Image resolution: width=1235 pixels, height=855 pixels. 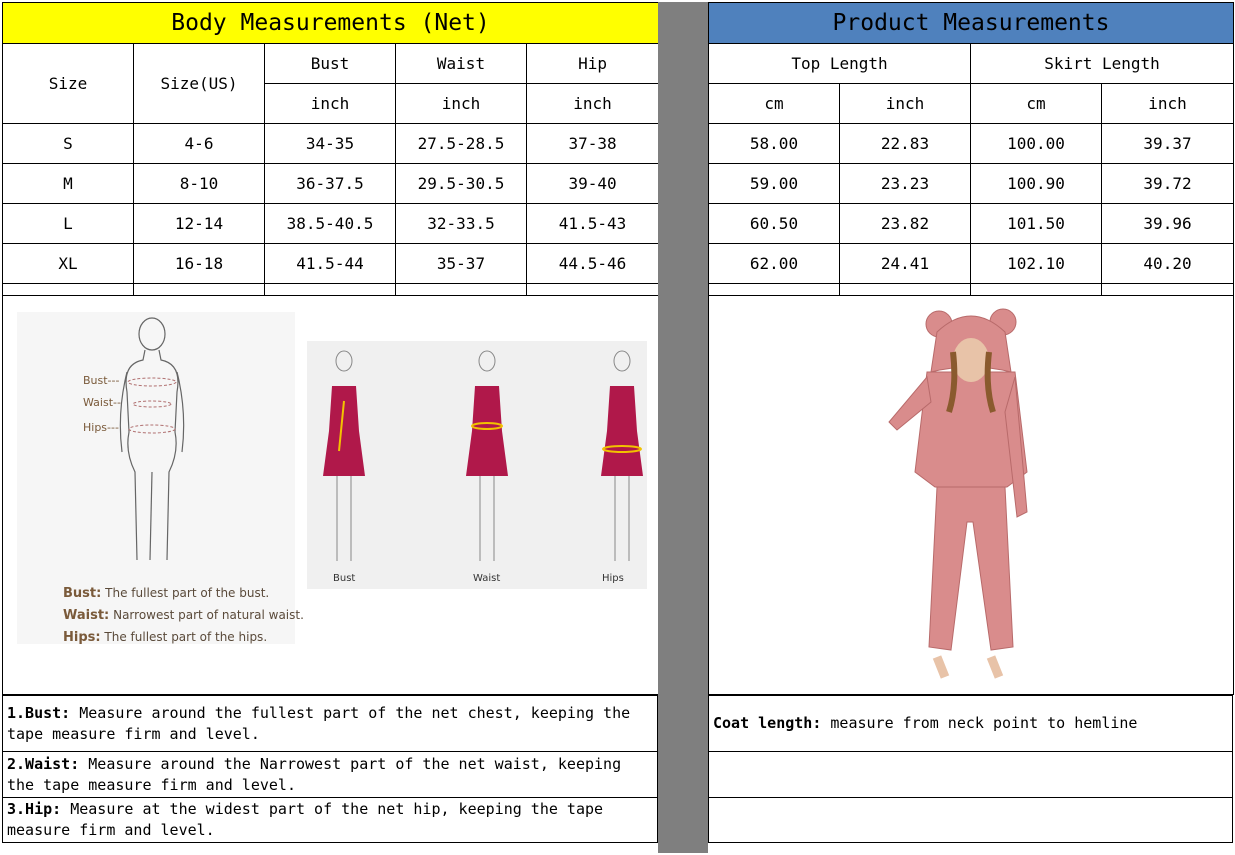 What do you see at coordinates (461, 223) in the screenshot?
I see `cell-waist: 32-33.5` at bounding box center [461, 223].